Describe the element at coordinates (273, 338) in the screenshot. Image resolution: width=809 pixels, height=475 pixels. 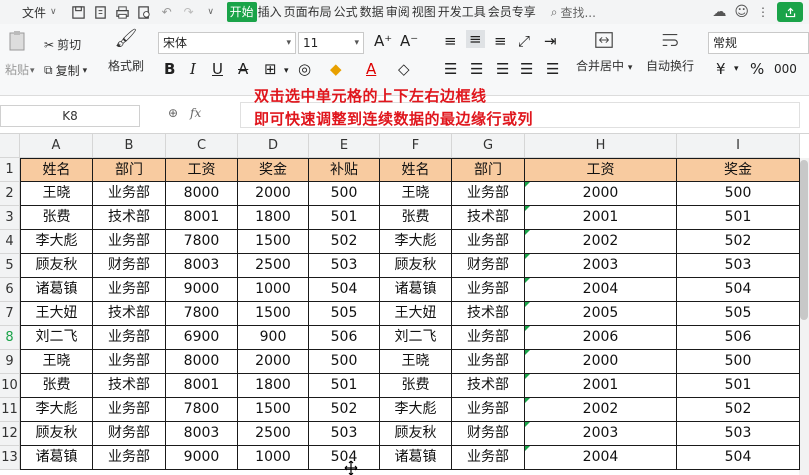
I see `table-cell: 900` at that location.